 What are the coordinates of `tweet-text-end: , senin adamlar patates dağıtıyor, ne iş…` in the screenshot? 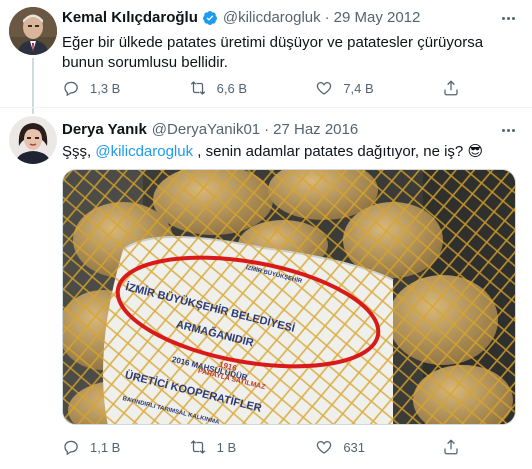 It's located at (338, 151).